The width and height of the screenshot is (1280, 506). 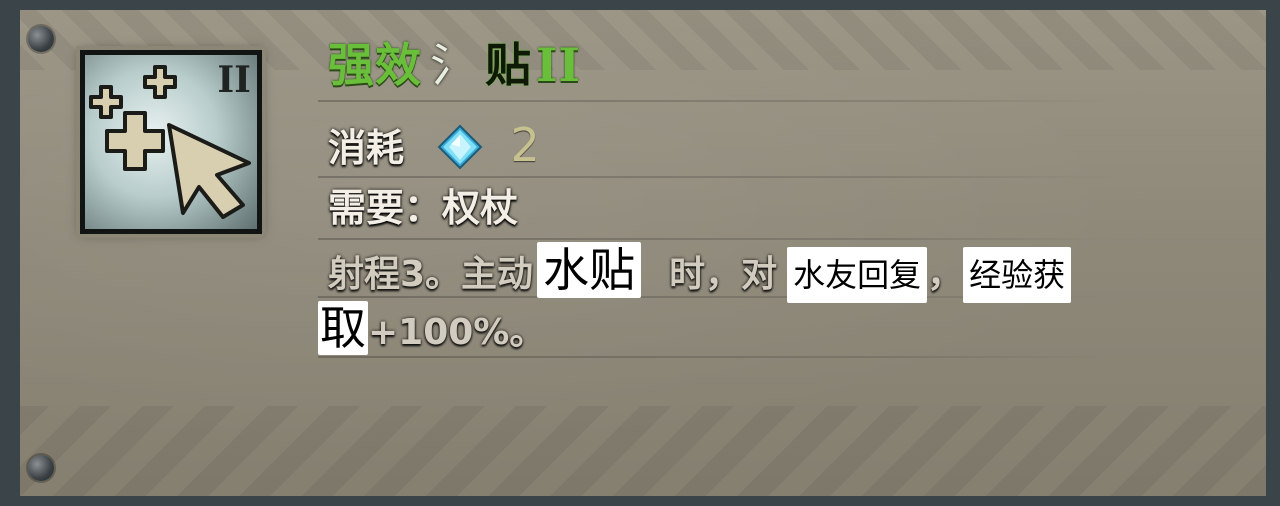 I want to click on description-segment: ，, so click(x=945, y=274).